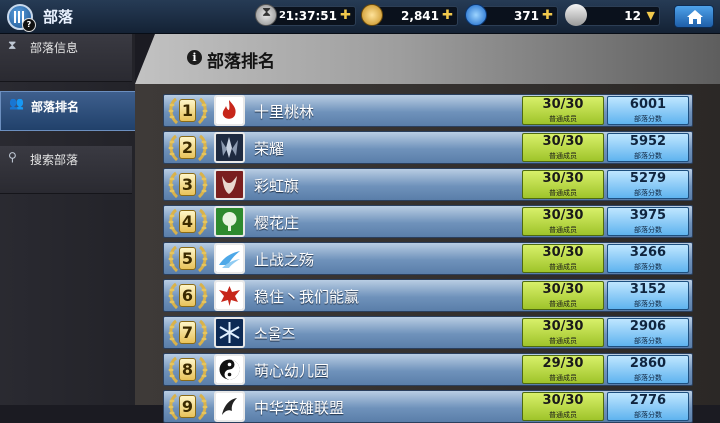 This screenshot has height=423, width=720. I want to click on rank-badge: 5, so click(188, 258).